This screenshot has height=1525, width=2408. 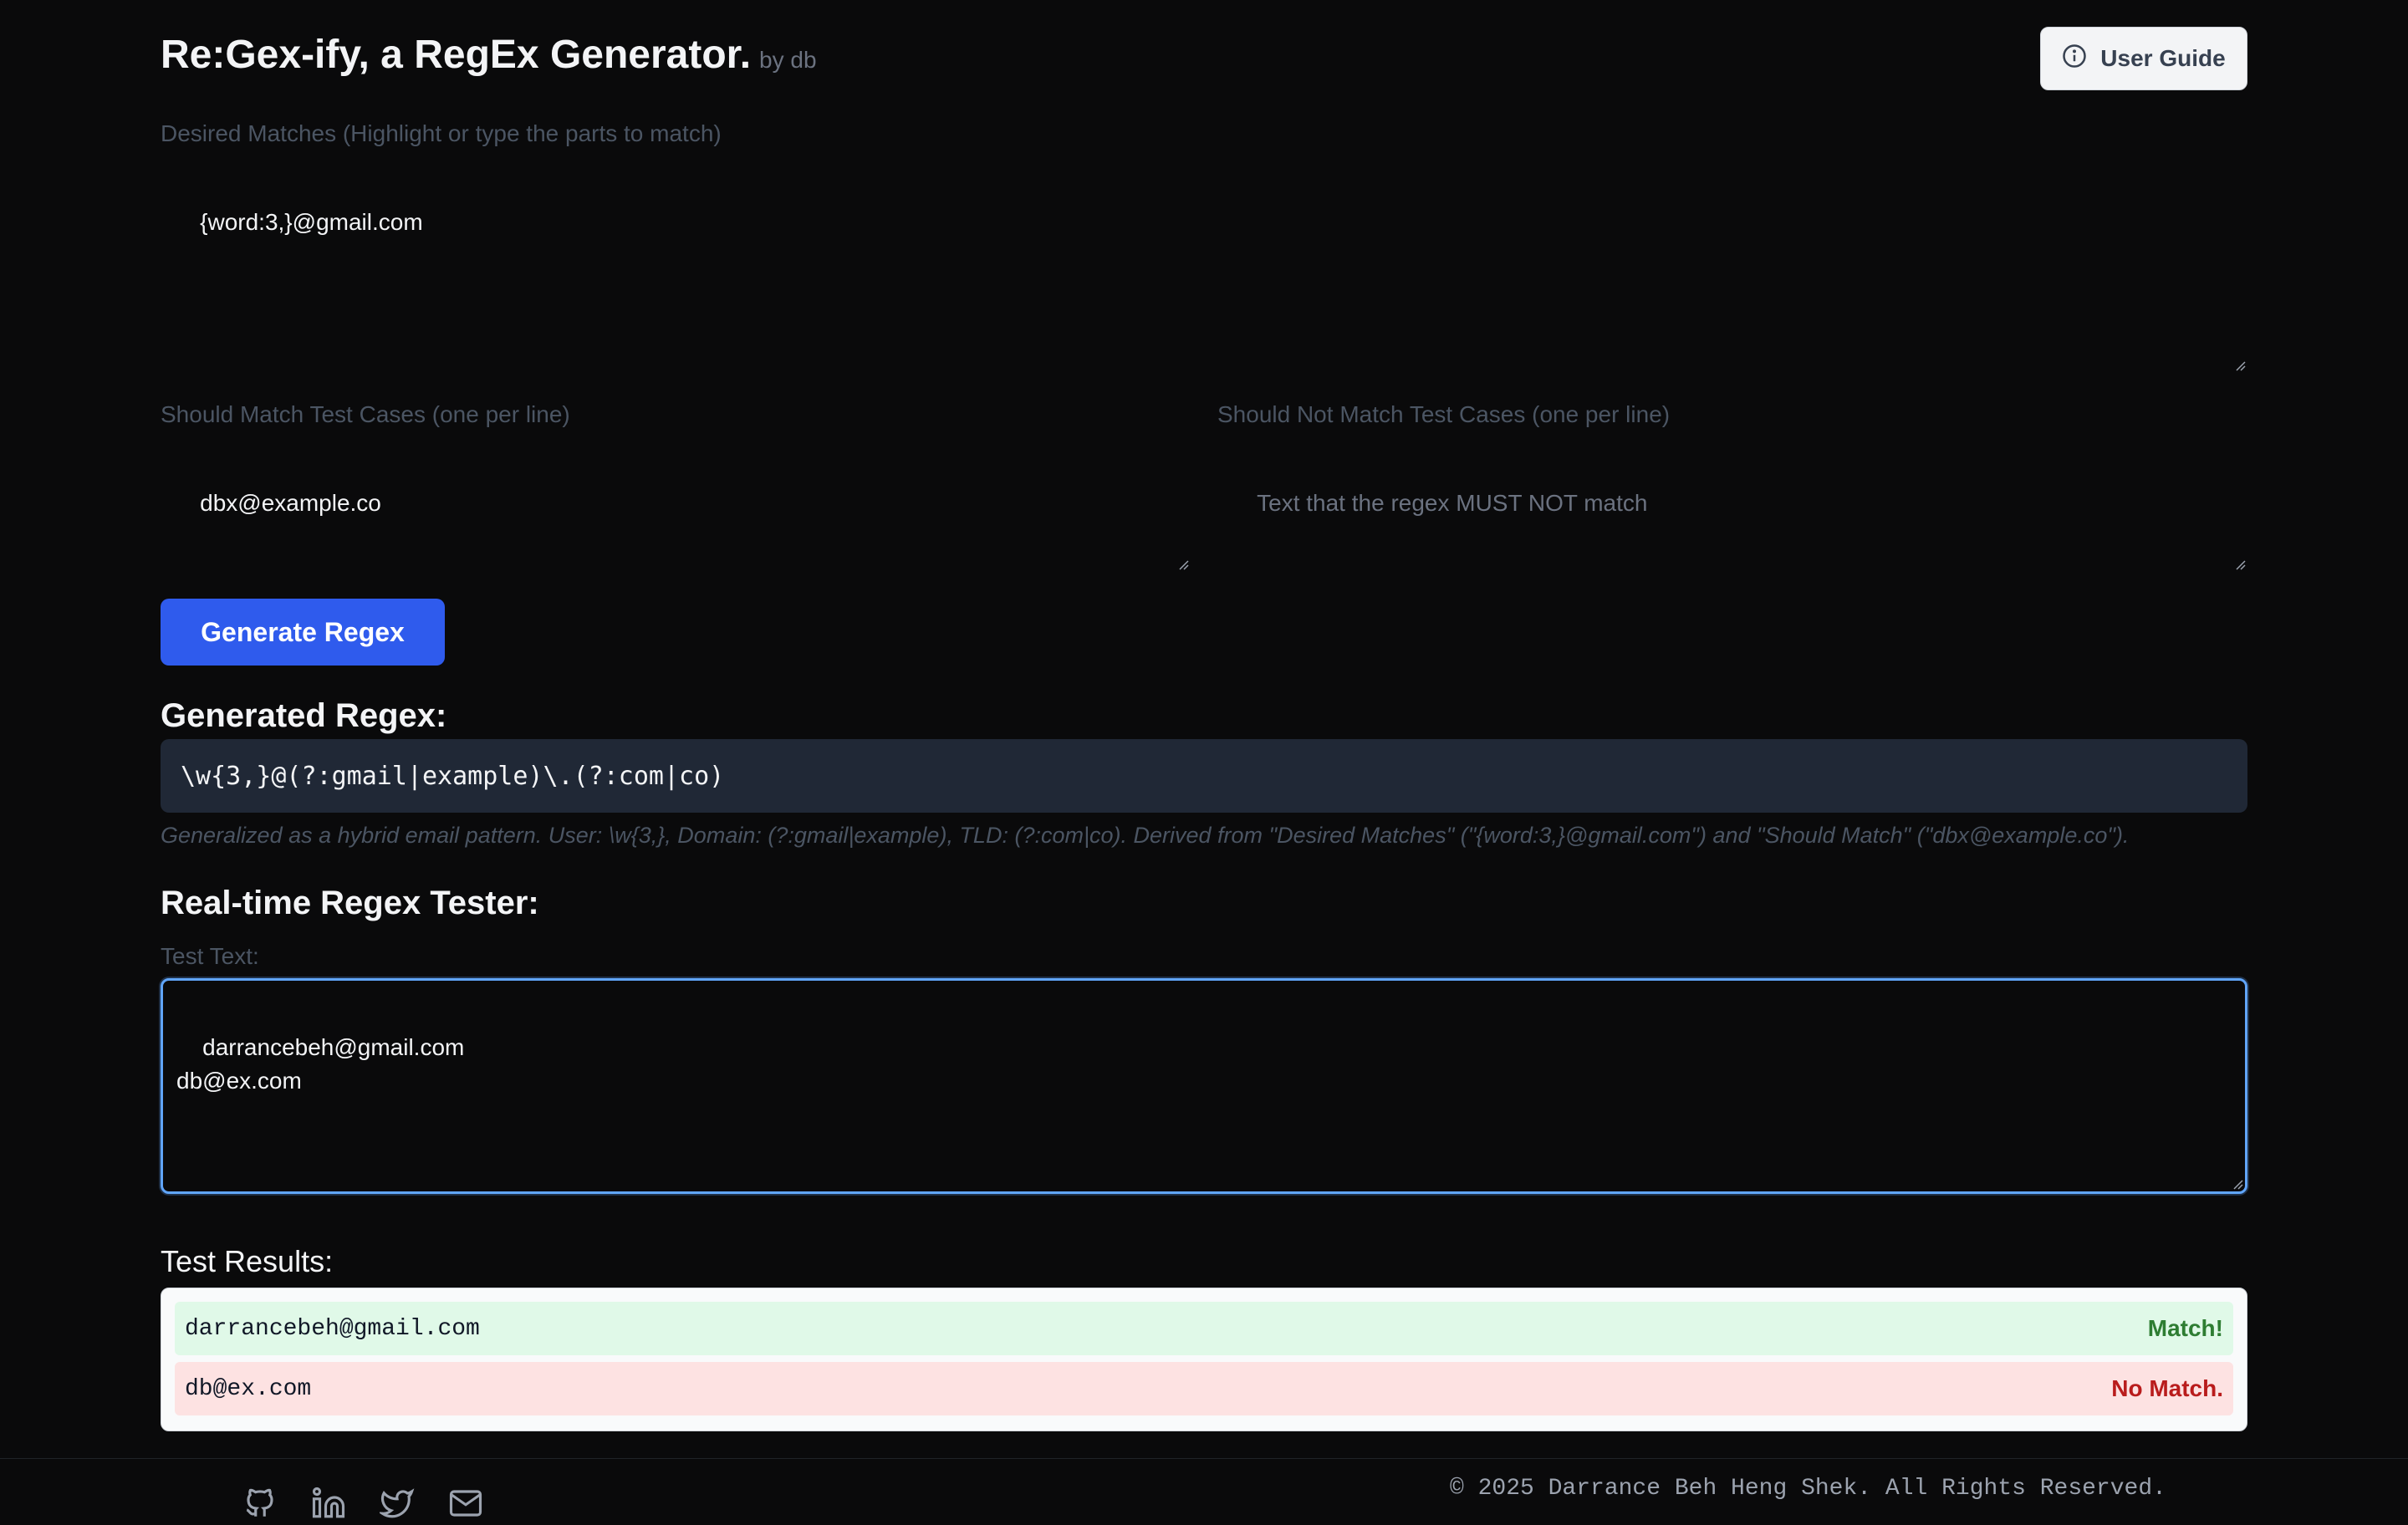 What do you see at coordinates (1453, 503) in the screenshot?
I see `should-not-match-placeholder: Text that the regex MUST NOT match` at bounding box center [1453, 503].